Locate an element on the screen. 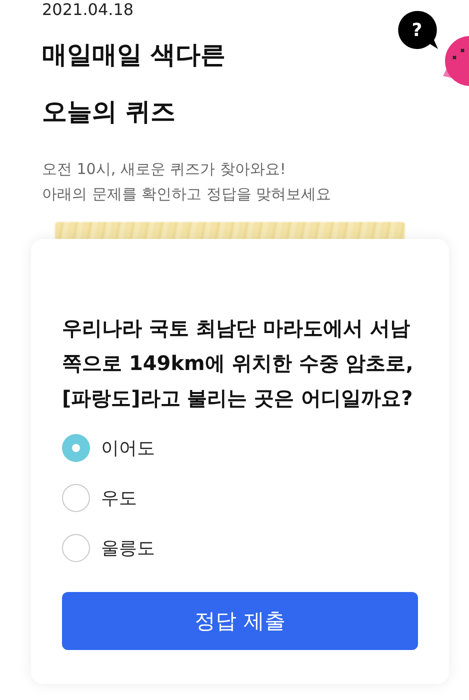  page-title-line: 매일매일 색다른 is located at coordinates (134, 55).